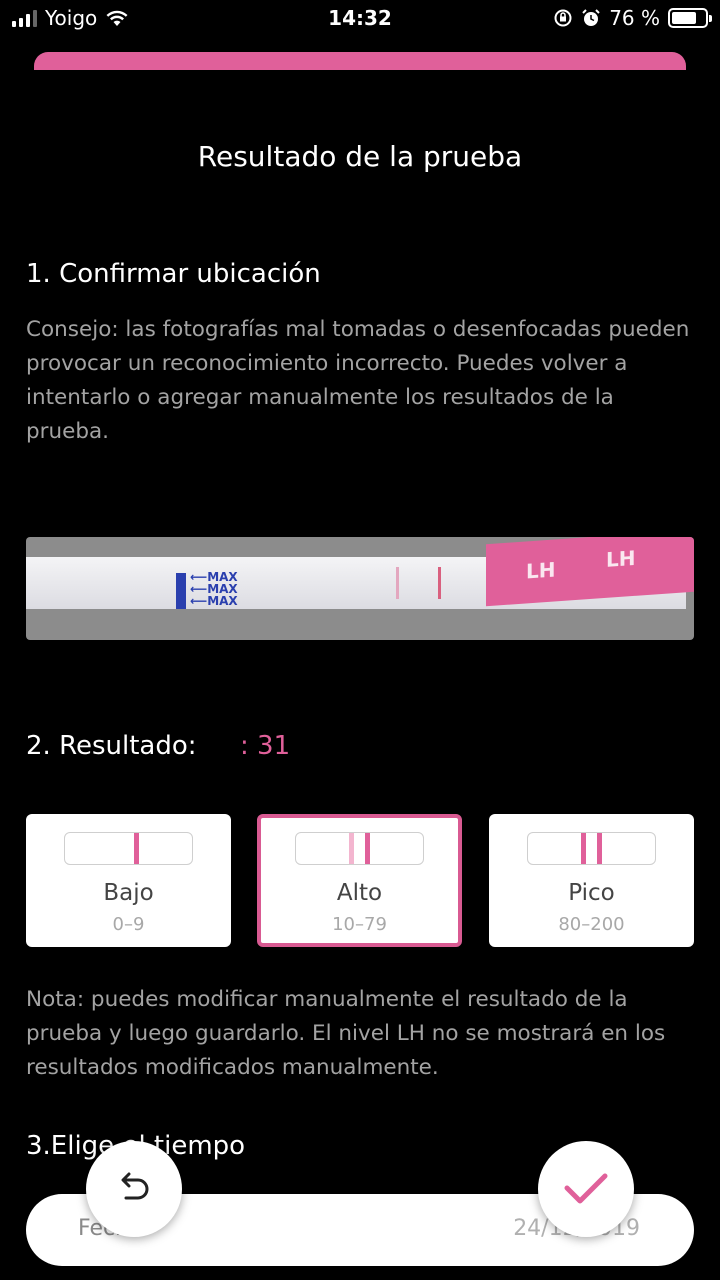  What do you see at coordinates (439, 583) in the screenshot?
I see `strip-control-line` at bounding box center [439, 583].